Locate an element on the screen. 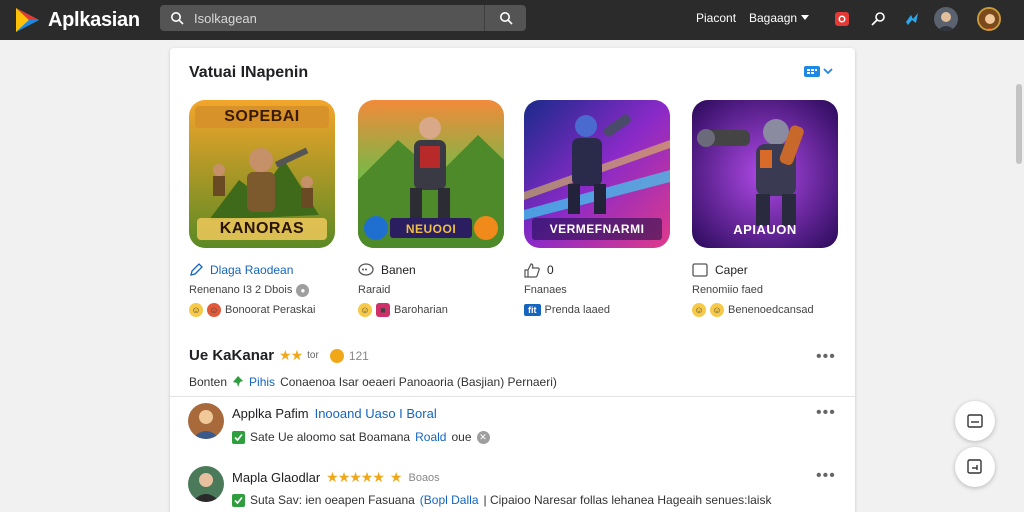  rocket-icon is located at coordinates (878, 19).